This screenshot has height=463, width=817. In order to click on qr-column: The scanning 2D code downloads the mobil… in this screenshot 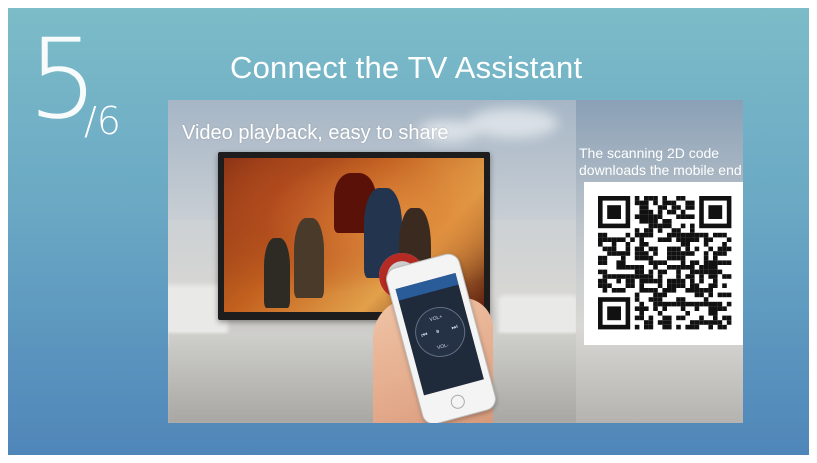, I will do `click(659, 261)`.